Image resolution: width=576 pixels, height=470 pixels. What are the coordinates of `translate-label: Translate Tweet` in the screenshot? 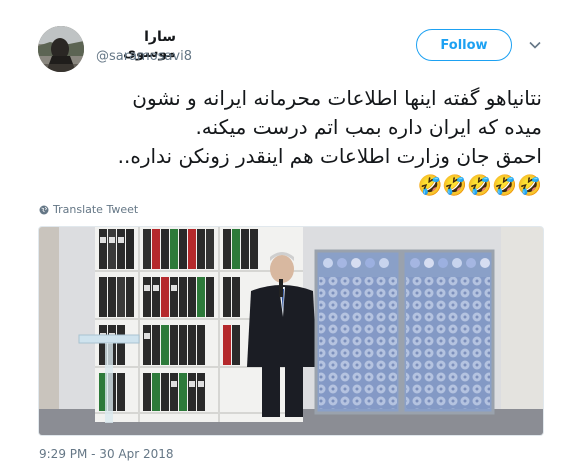 It's located at (96, 209).